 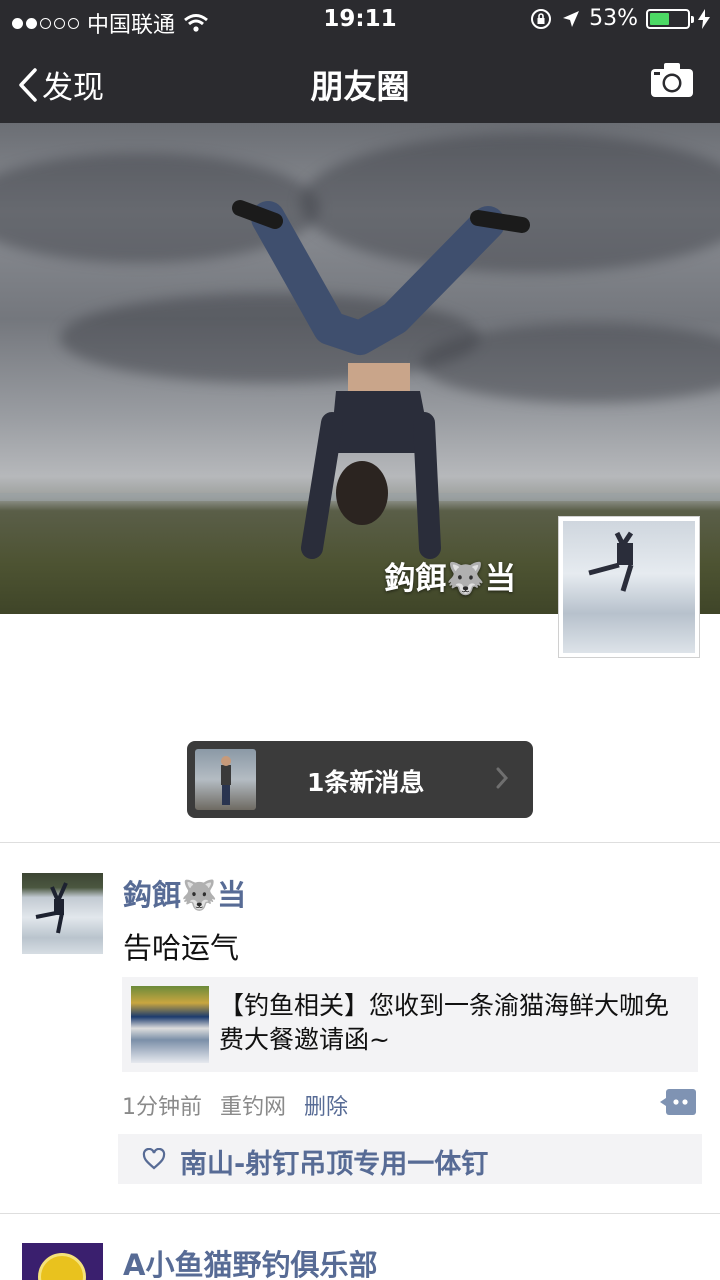 What do you see at coordinates (541, 18) in the screenshot?
I see `rotation-lock-icon` at bounding box center [541, 18].